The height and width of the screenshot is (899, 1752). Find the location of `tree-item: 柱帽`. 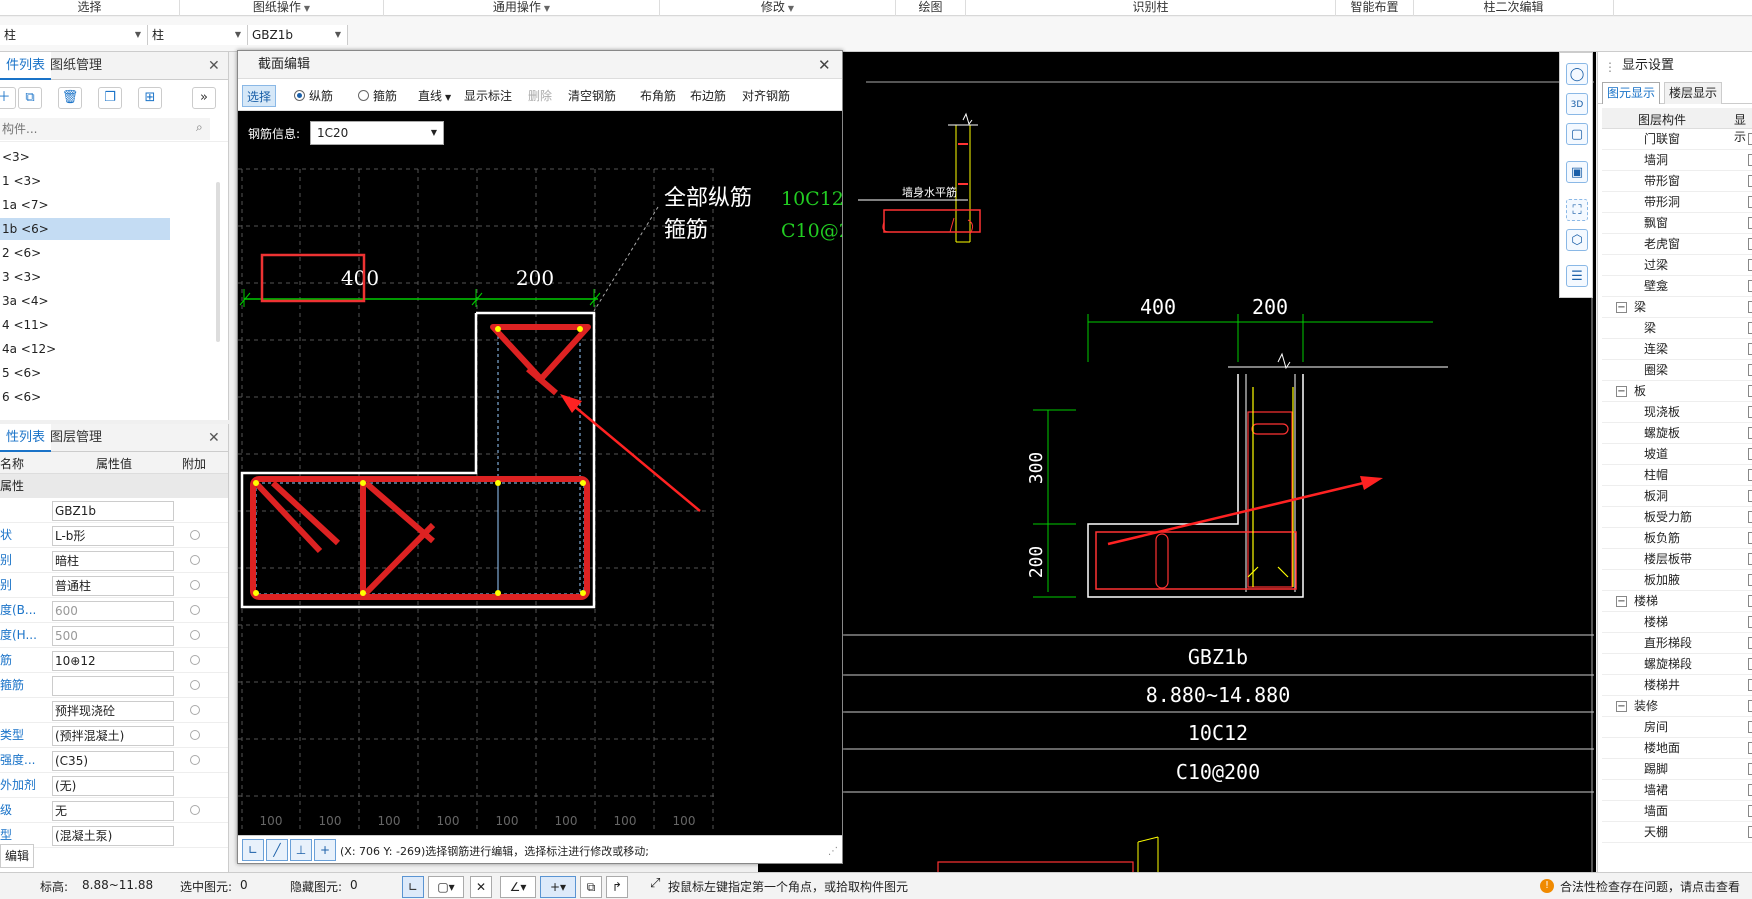

tree-item: 柱帽 is located at coordinates (1656, 475).